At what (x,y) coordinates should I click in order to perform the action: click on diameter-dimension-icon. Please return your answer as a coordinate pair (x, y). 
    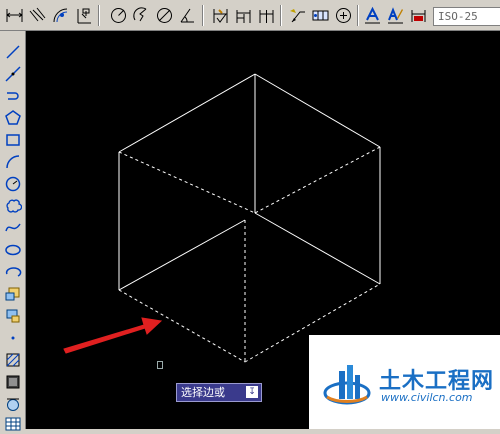
    Looking at the image, I should click on (164, 15).